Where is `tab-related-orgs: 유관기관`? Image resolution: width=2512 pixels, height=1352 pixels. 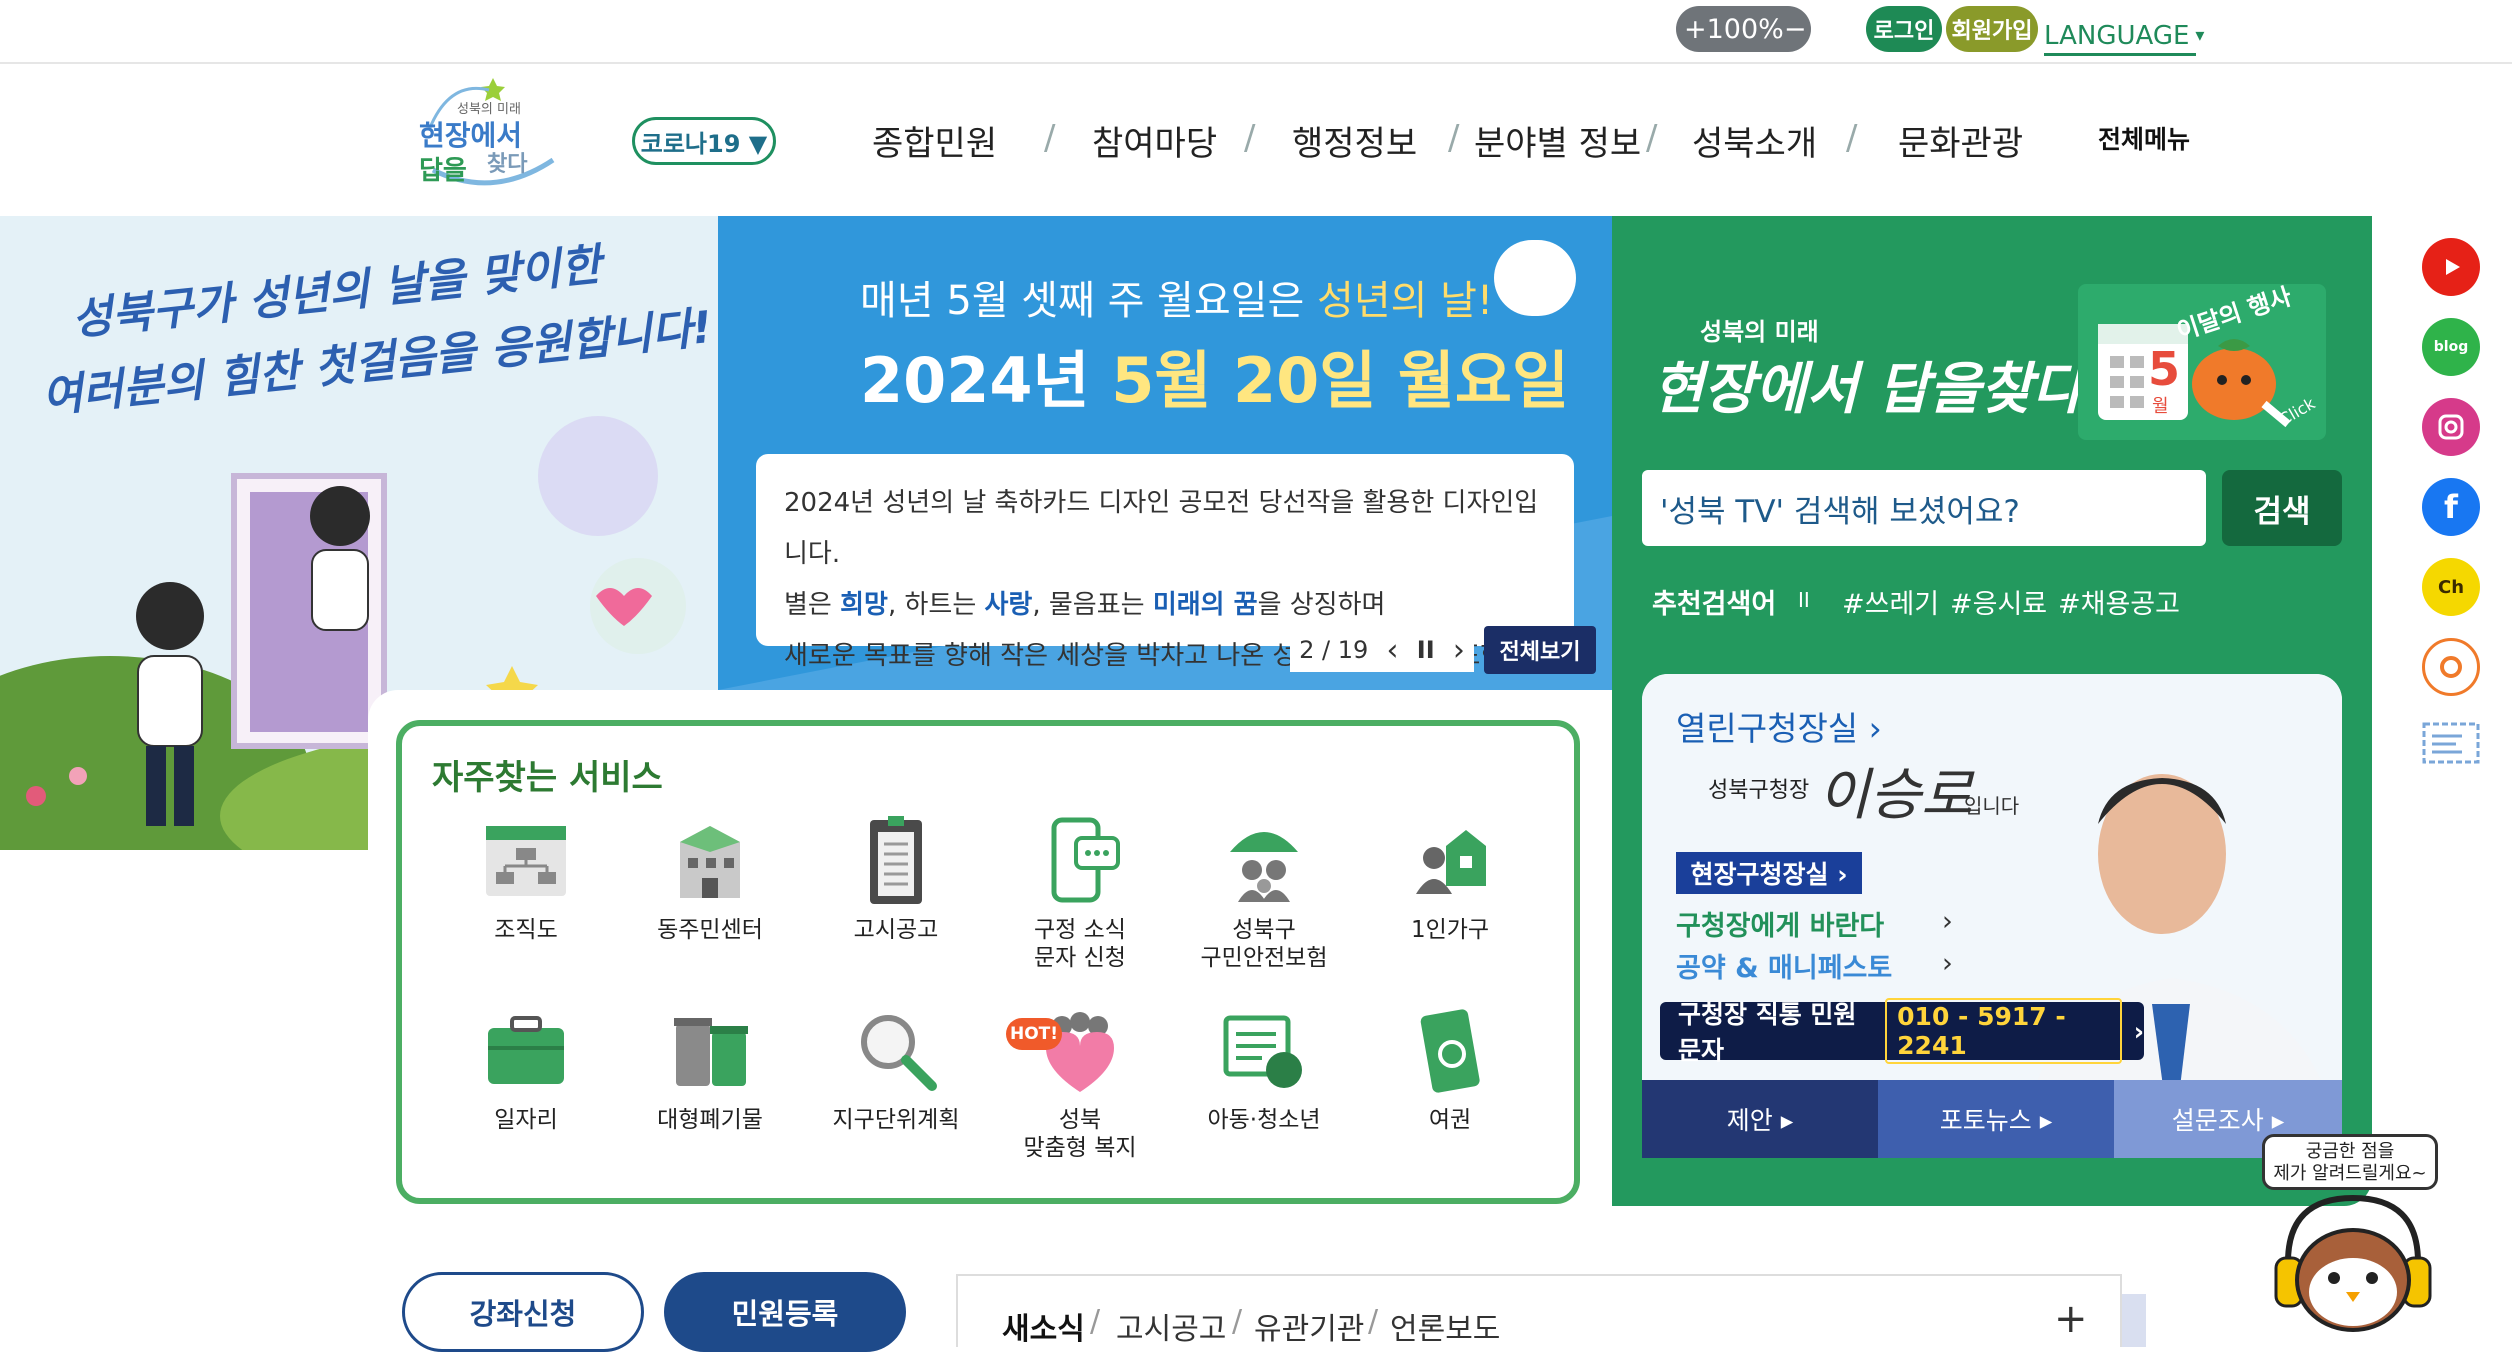 tab-related-orgs: 유관기관 is located at coordinates (1309, 1326).